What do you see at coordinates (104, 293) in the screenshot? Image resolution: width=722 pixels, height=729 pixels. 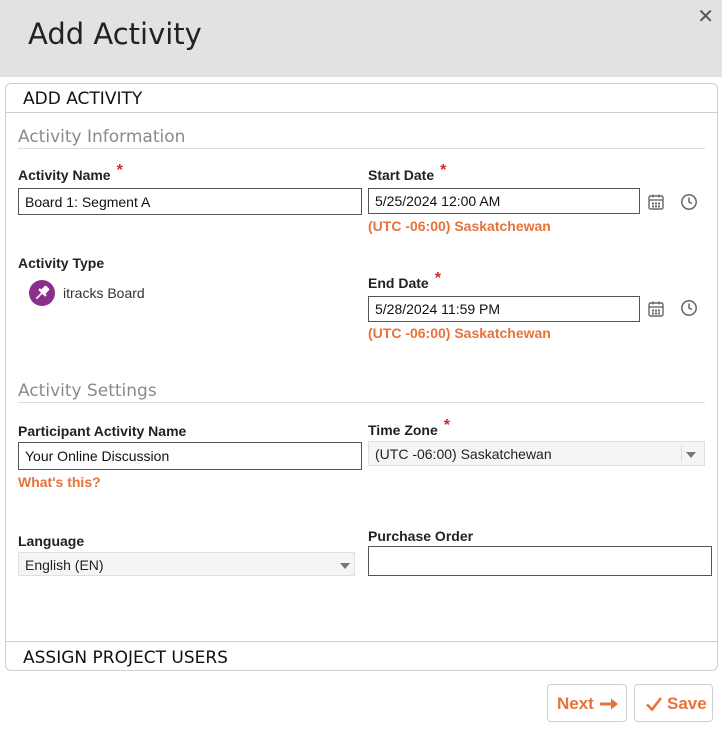 I see `activity-type-name: itracks Board` at bounding box center [104, 293].